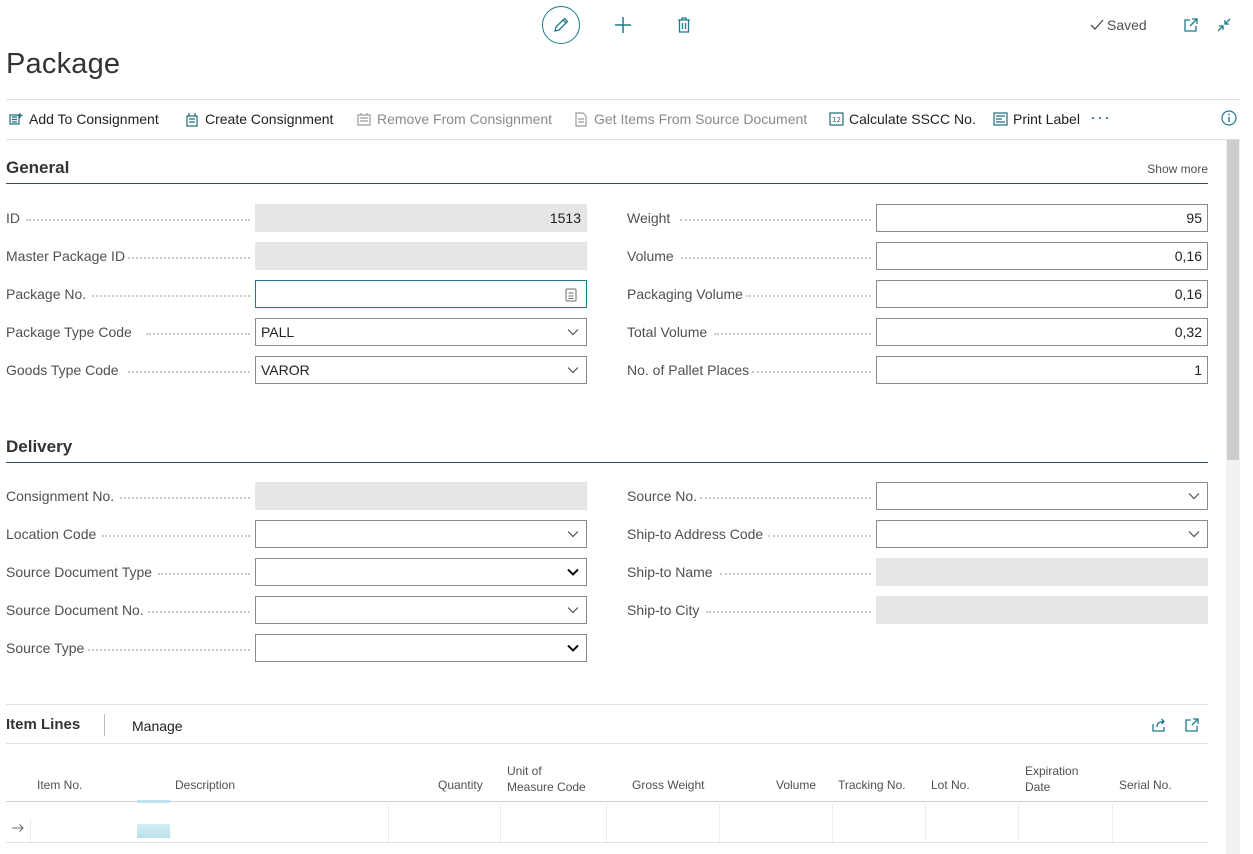 This screenshot has height=854, width=1253. Describe the element at coordinates (45, 648) in the screenshot. I see `field-label: Source Type` at that location.